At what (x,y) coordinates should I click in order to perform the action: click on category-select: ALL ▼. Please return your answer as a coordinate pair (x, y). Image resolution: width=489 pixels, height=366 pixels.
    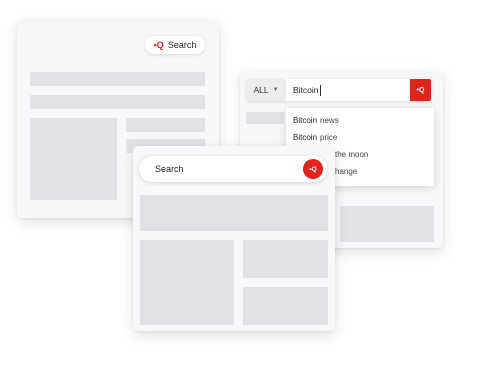
    Looking at the image, I should click on (266, 90).